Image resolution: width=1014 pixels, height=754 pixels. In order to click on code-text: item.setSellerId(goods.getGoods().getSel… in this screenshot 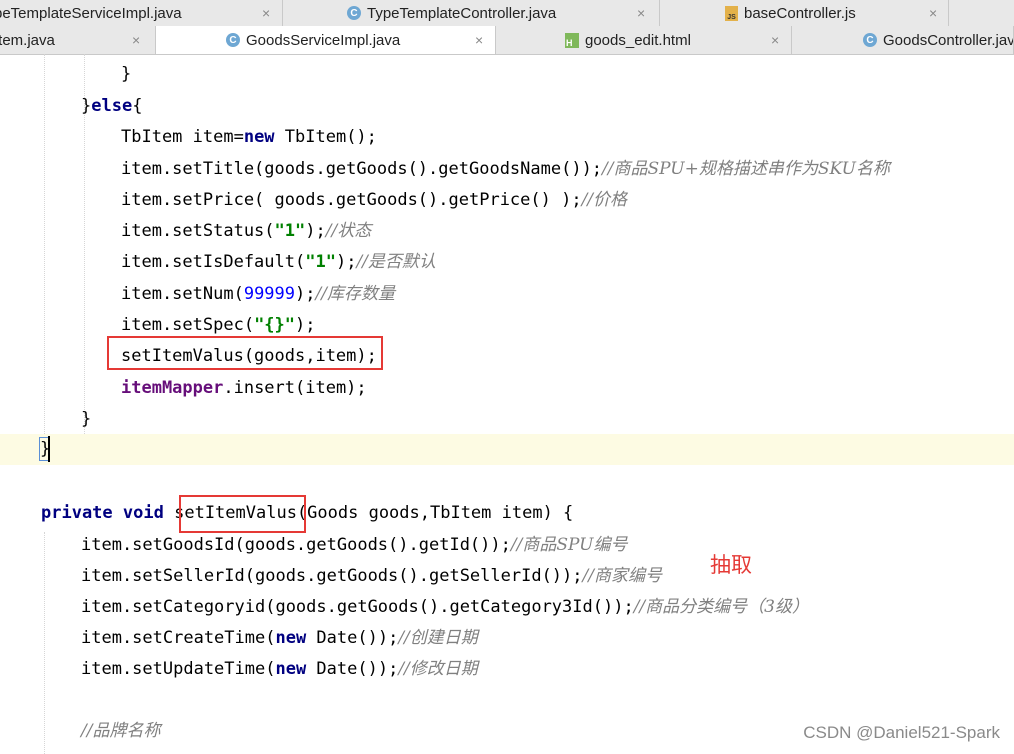, I will do `click(332, 576)`.